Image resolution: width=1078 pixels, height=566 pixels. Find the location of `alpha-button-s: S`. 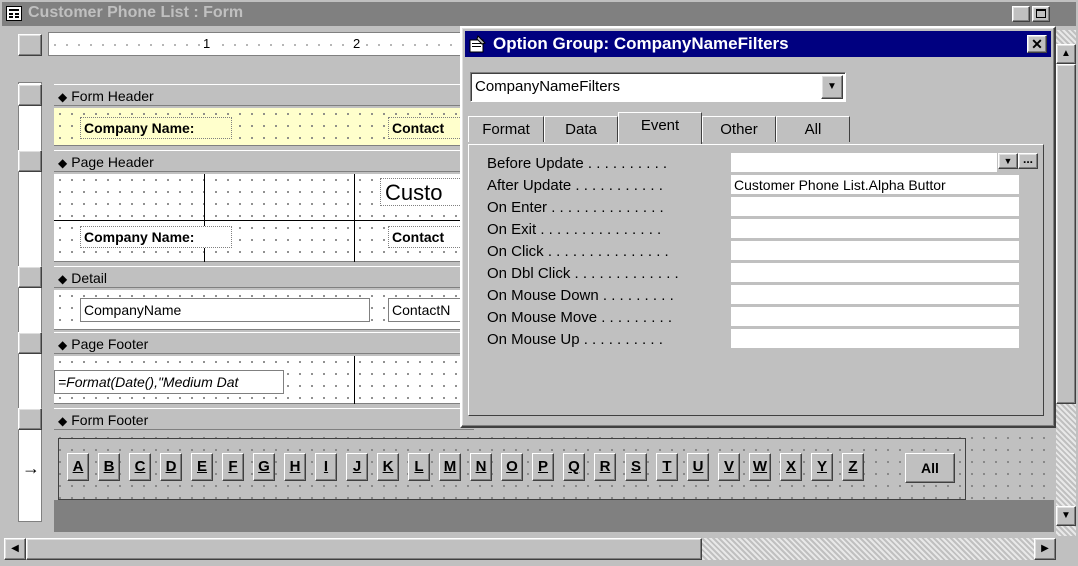

alpha-button-s: S is located at coordinates (636, 467).